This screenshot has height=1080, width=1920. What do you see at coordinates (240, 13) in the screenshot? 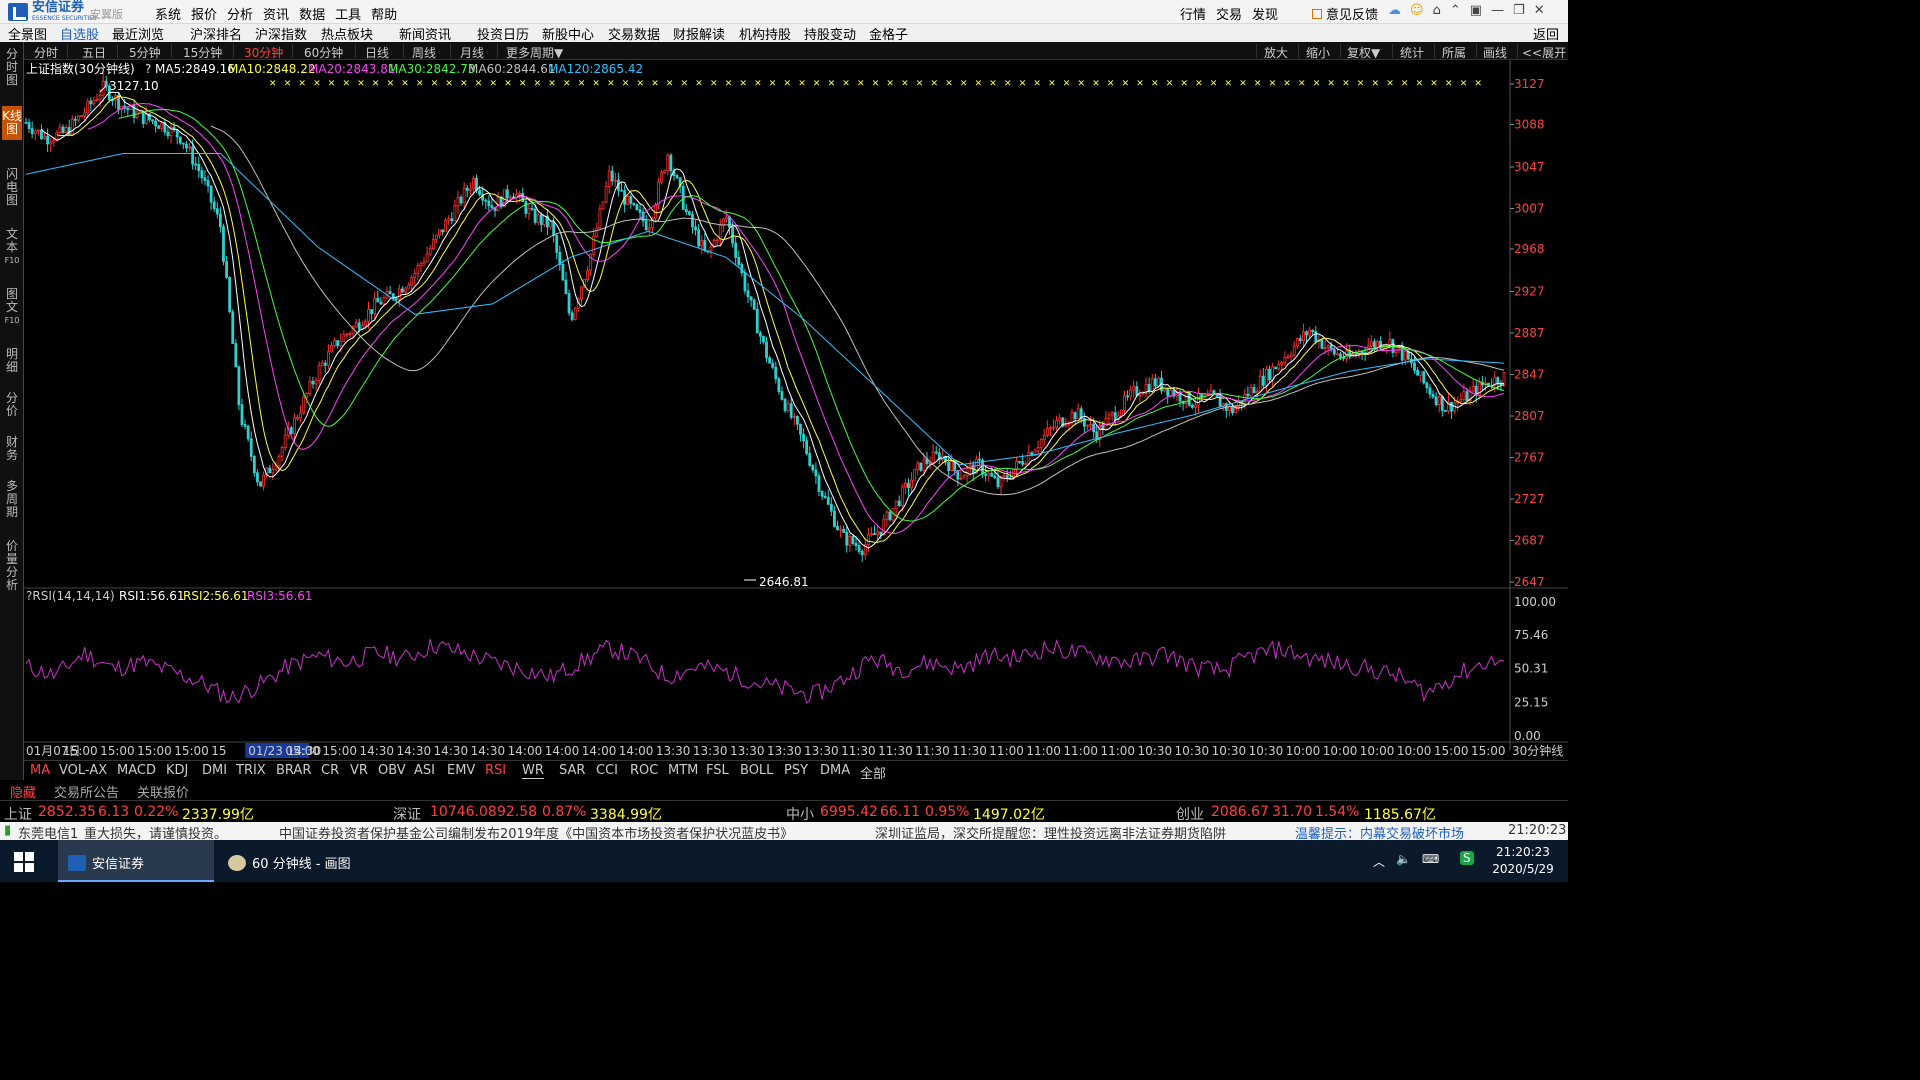
I see `menu-analysis: 分析` at bounding box center [240, 13].